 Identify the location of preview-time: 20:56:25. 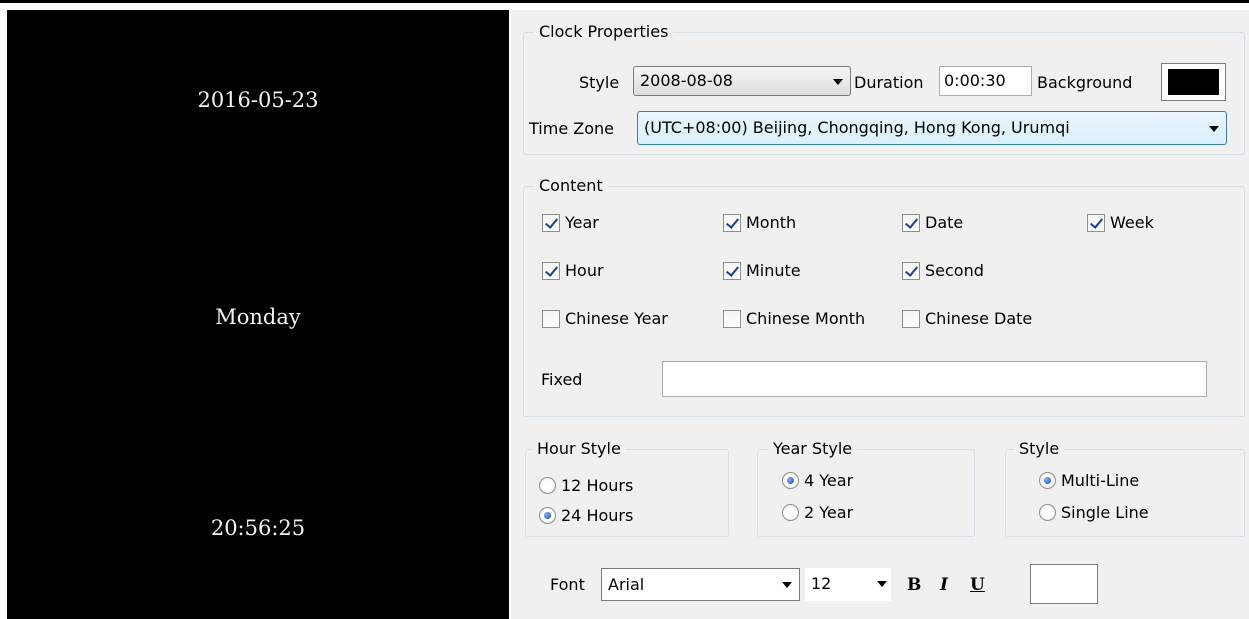
(258, 528).